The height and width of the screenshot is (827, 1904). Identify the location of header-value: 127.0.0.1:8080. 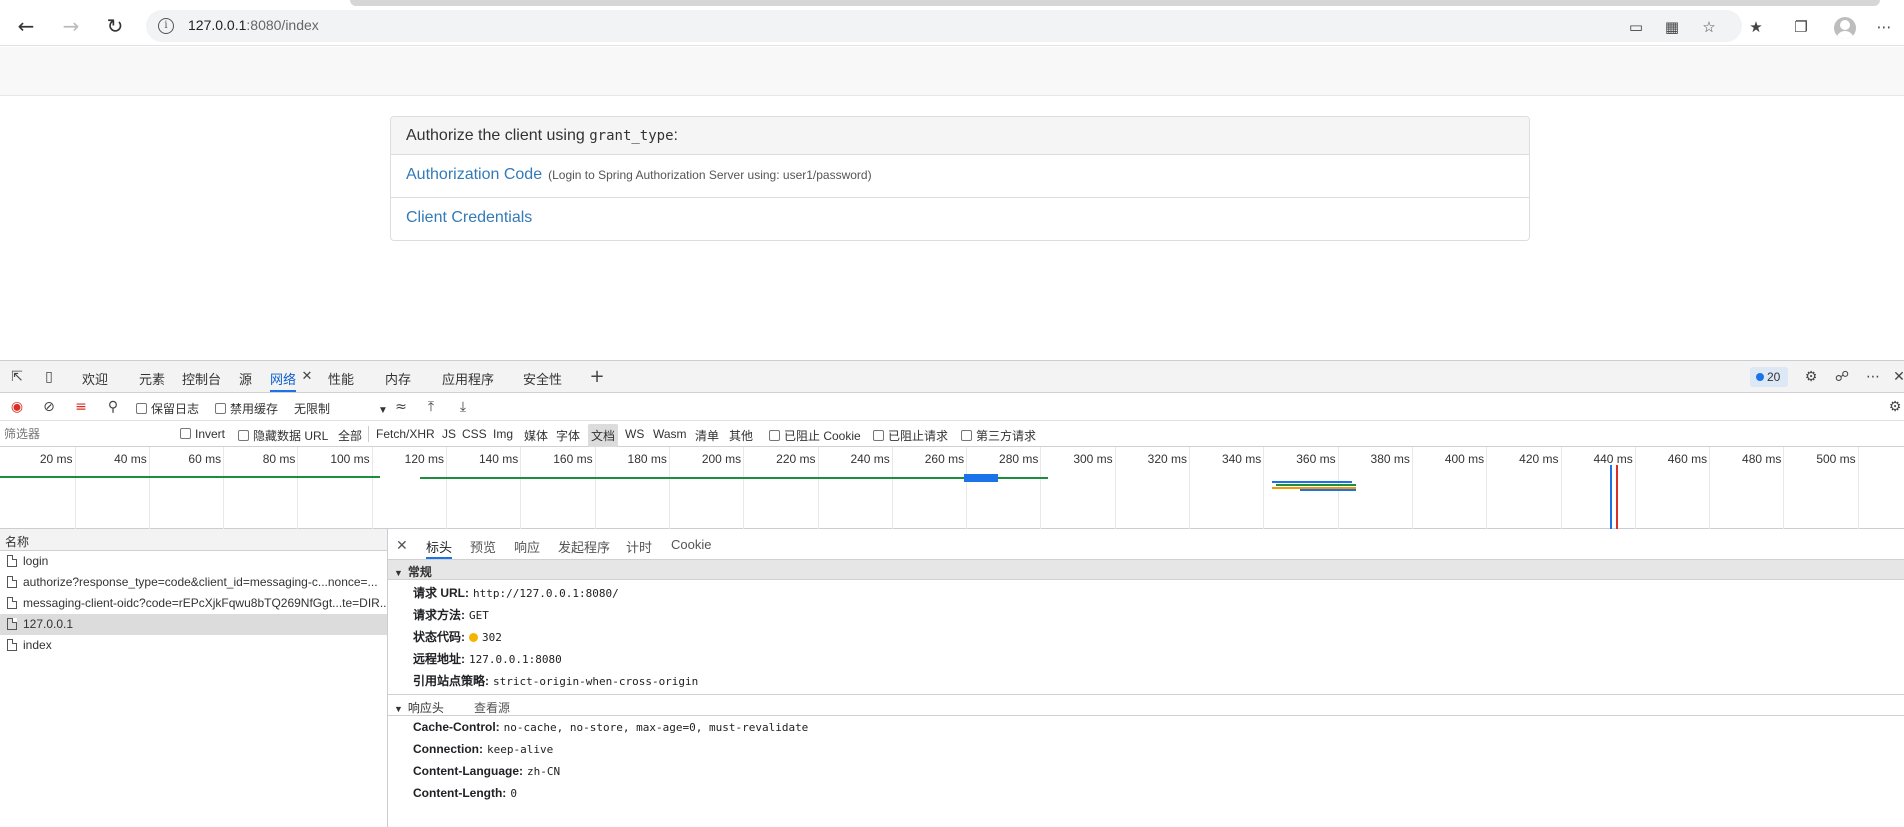
(515, 659).